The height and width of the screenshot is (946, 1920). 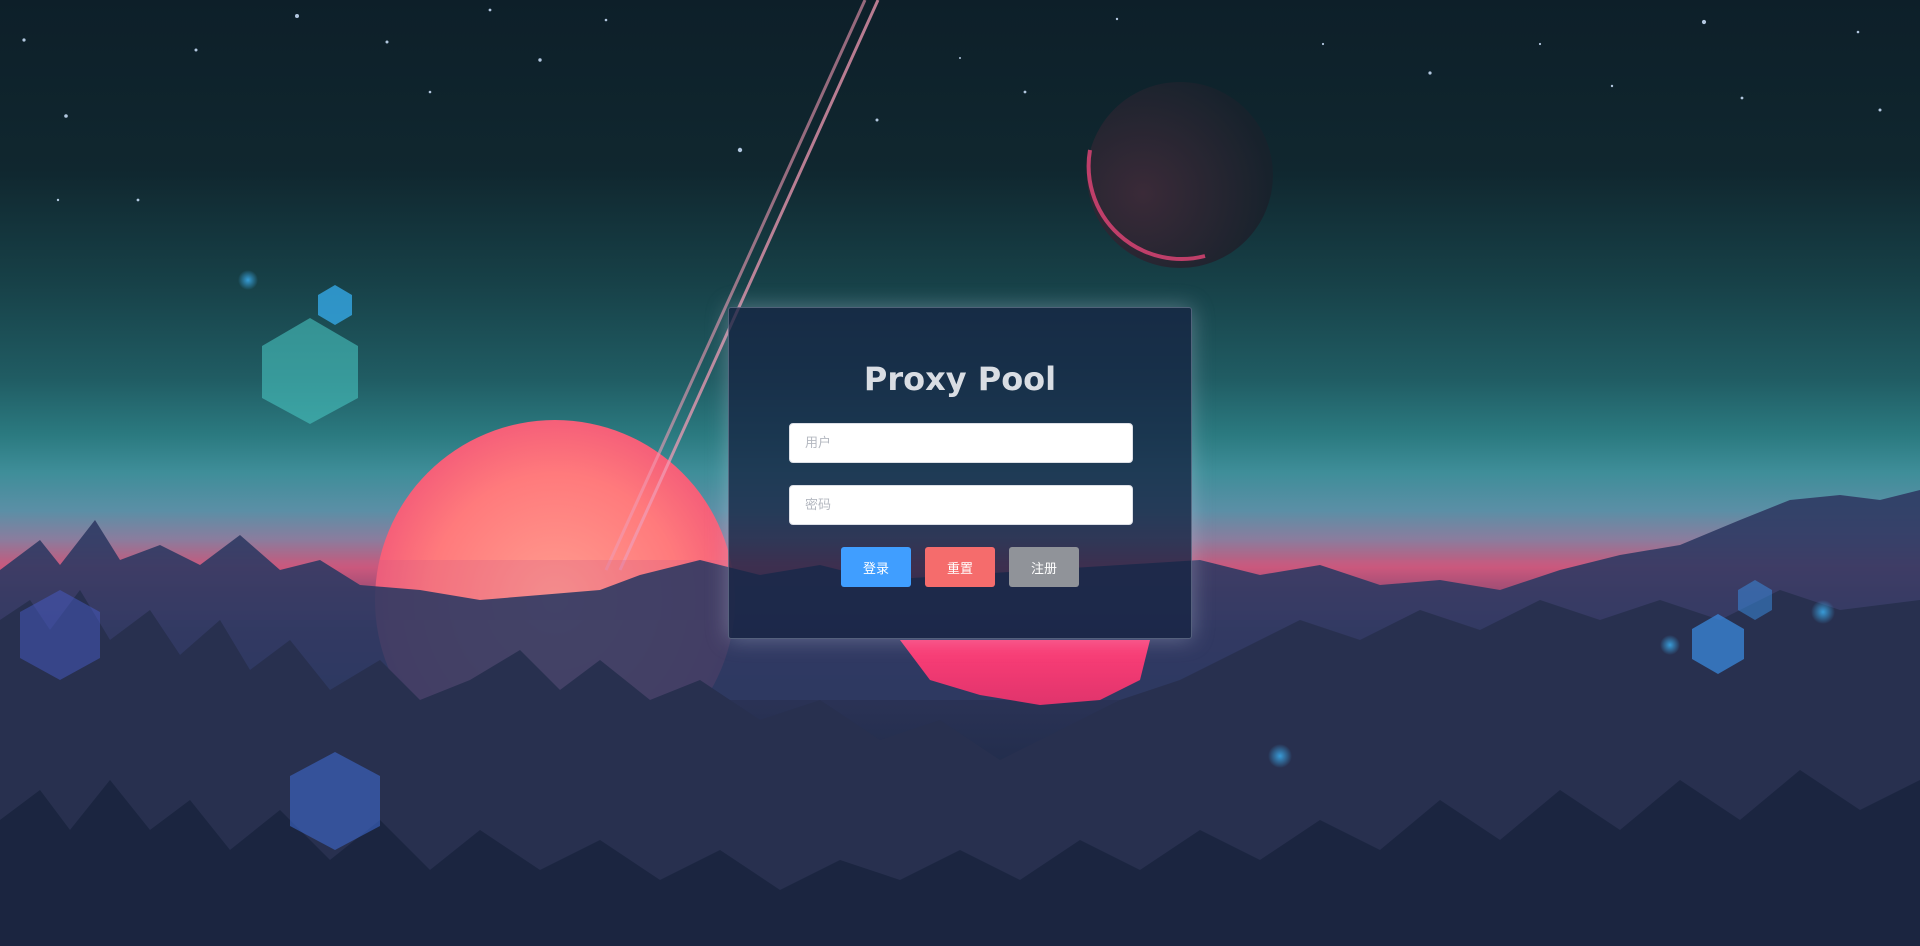 I want to click on reset-button: 重置, so click(x=960, y=567).